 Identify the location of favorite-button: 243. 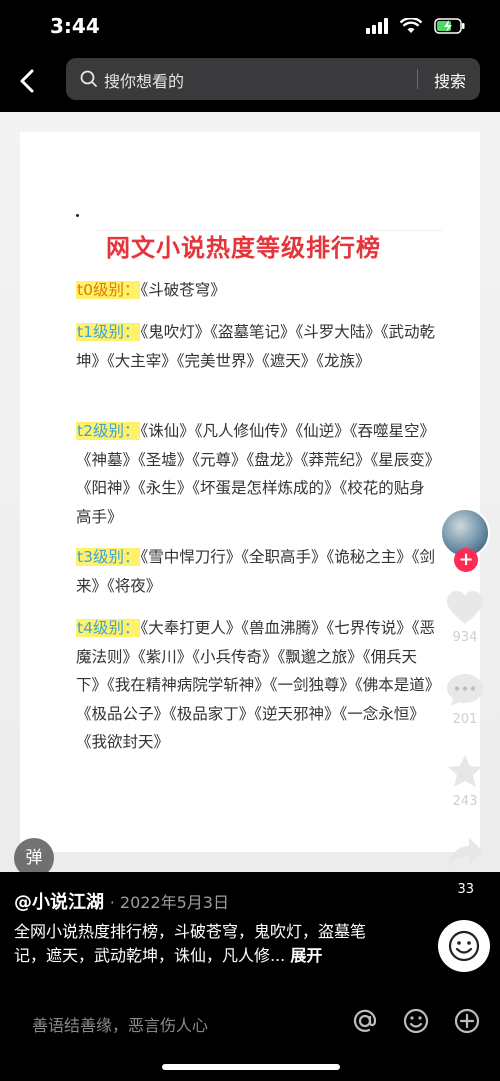
(465, 781).